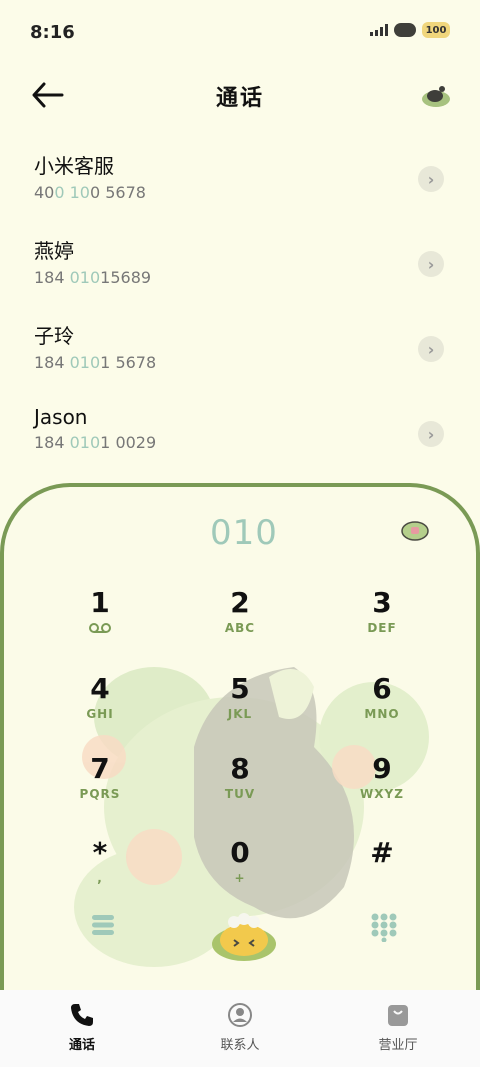 This screenshot has width=480, height=1067. Describe the element at coordinates (239, 445) in the screenshot. I see `list-item: Jason 184 0101 0029 ›` at that location.